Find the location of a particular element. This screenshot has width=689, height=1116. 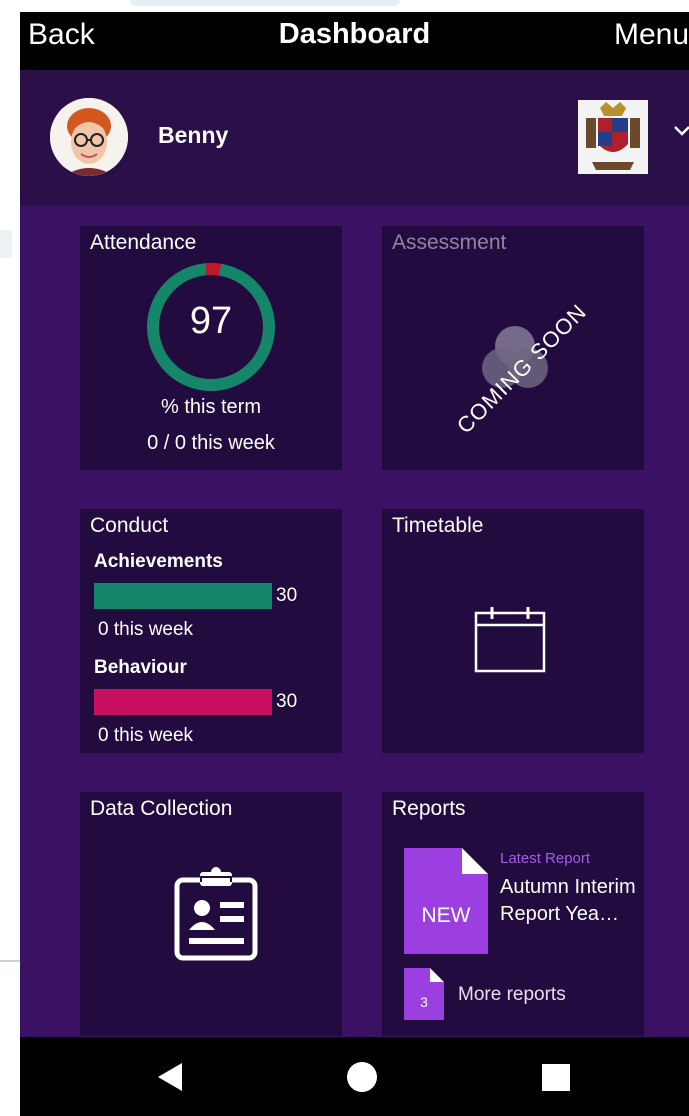

more-reports-link: More reports is located at coordinates (512, 995).